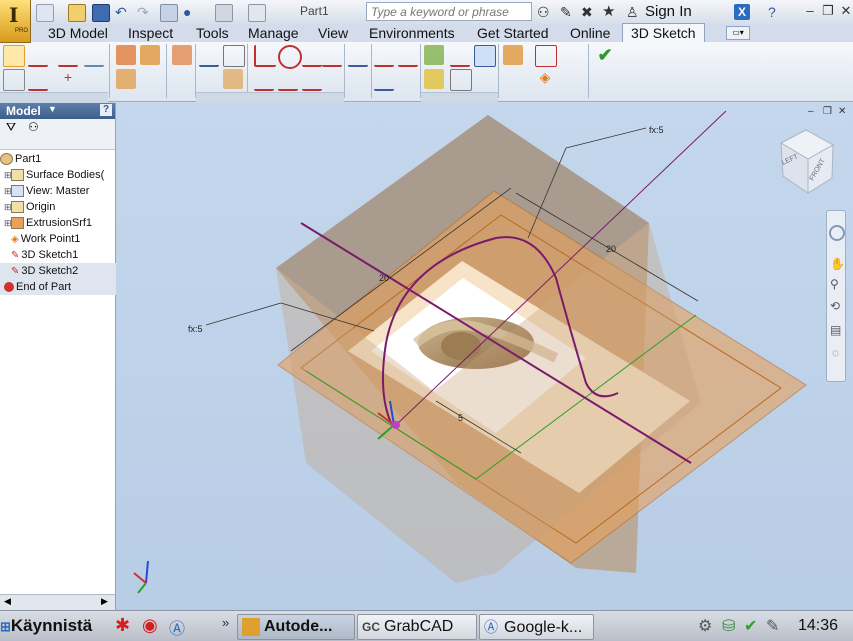 The width and height of the screenshot is (853, 641). Describe the element at coordinates (77, 13) in the screenshot. I see `open-folder-icon` at that location.